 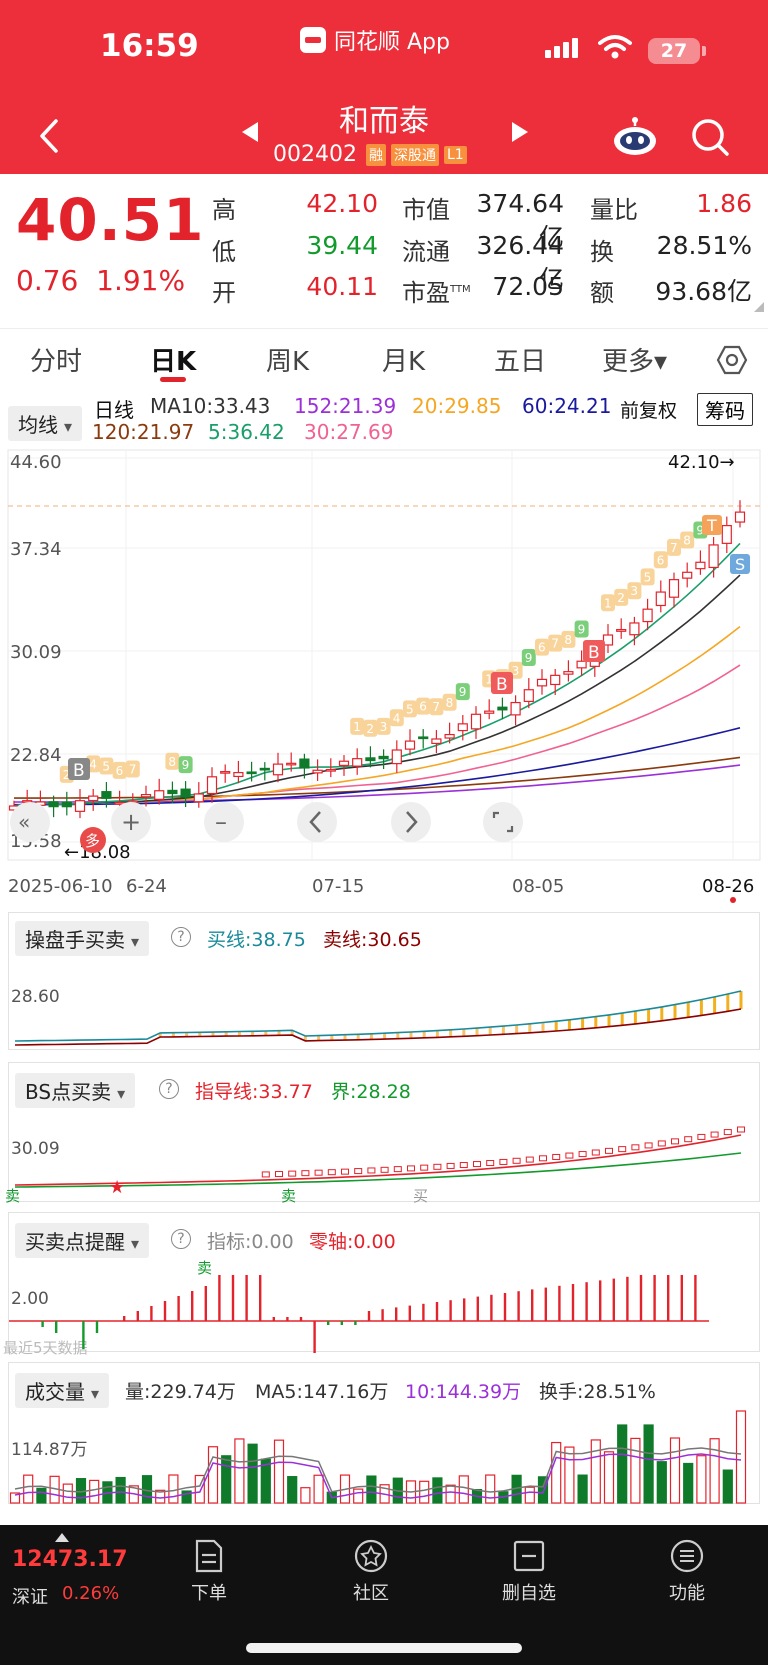 I want to click on tab-five-day: 五日, so click(x=520, y=359).